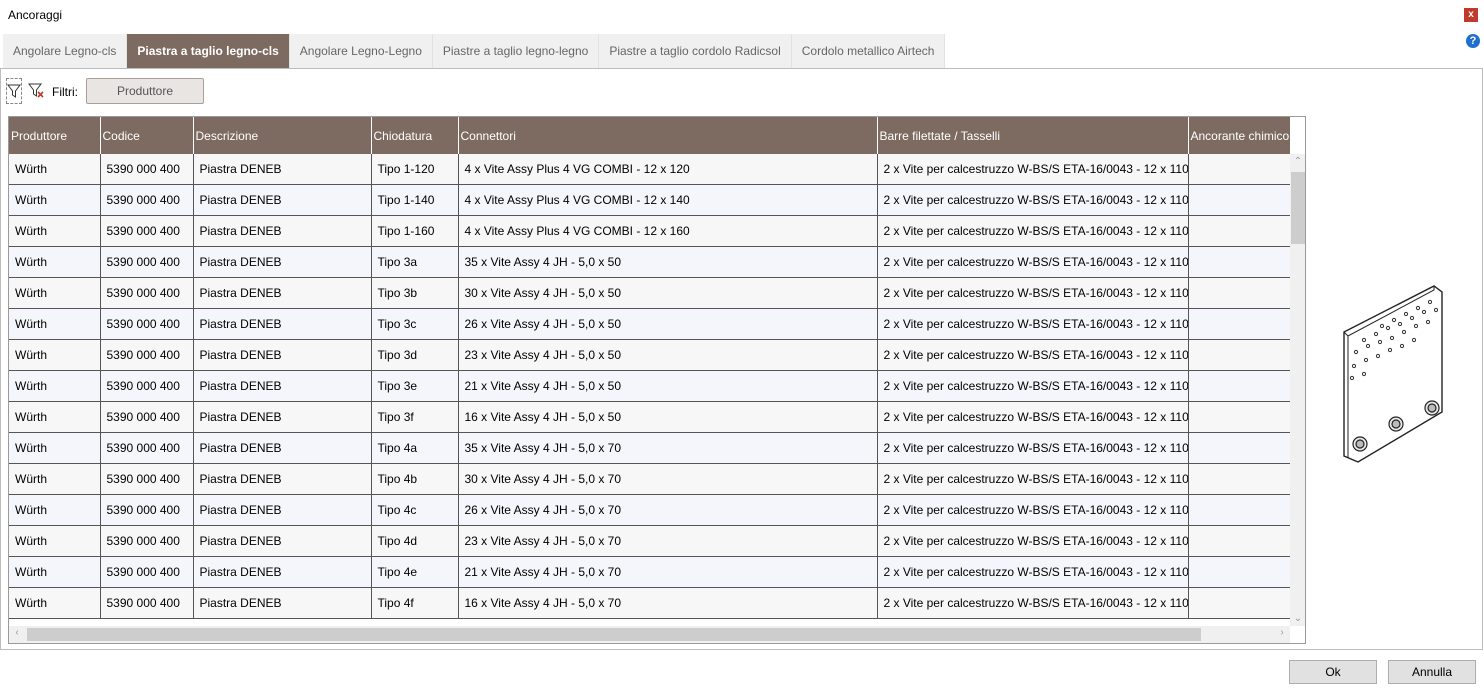 This screenshot has height=692, width=1484. What do you see at coordinates (1297, 618) in the screenshot?
I see `scroll-down-icon: ⌄` at bounding box center [1297, 618].